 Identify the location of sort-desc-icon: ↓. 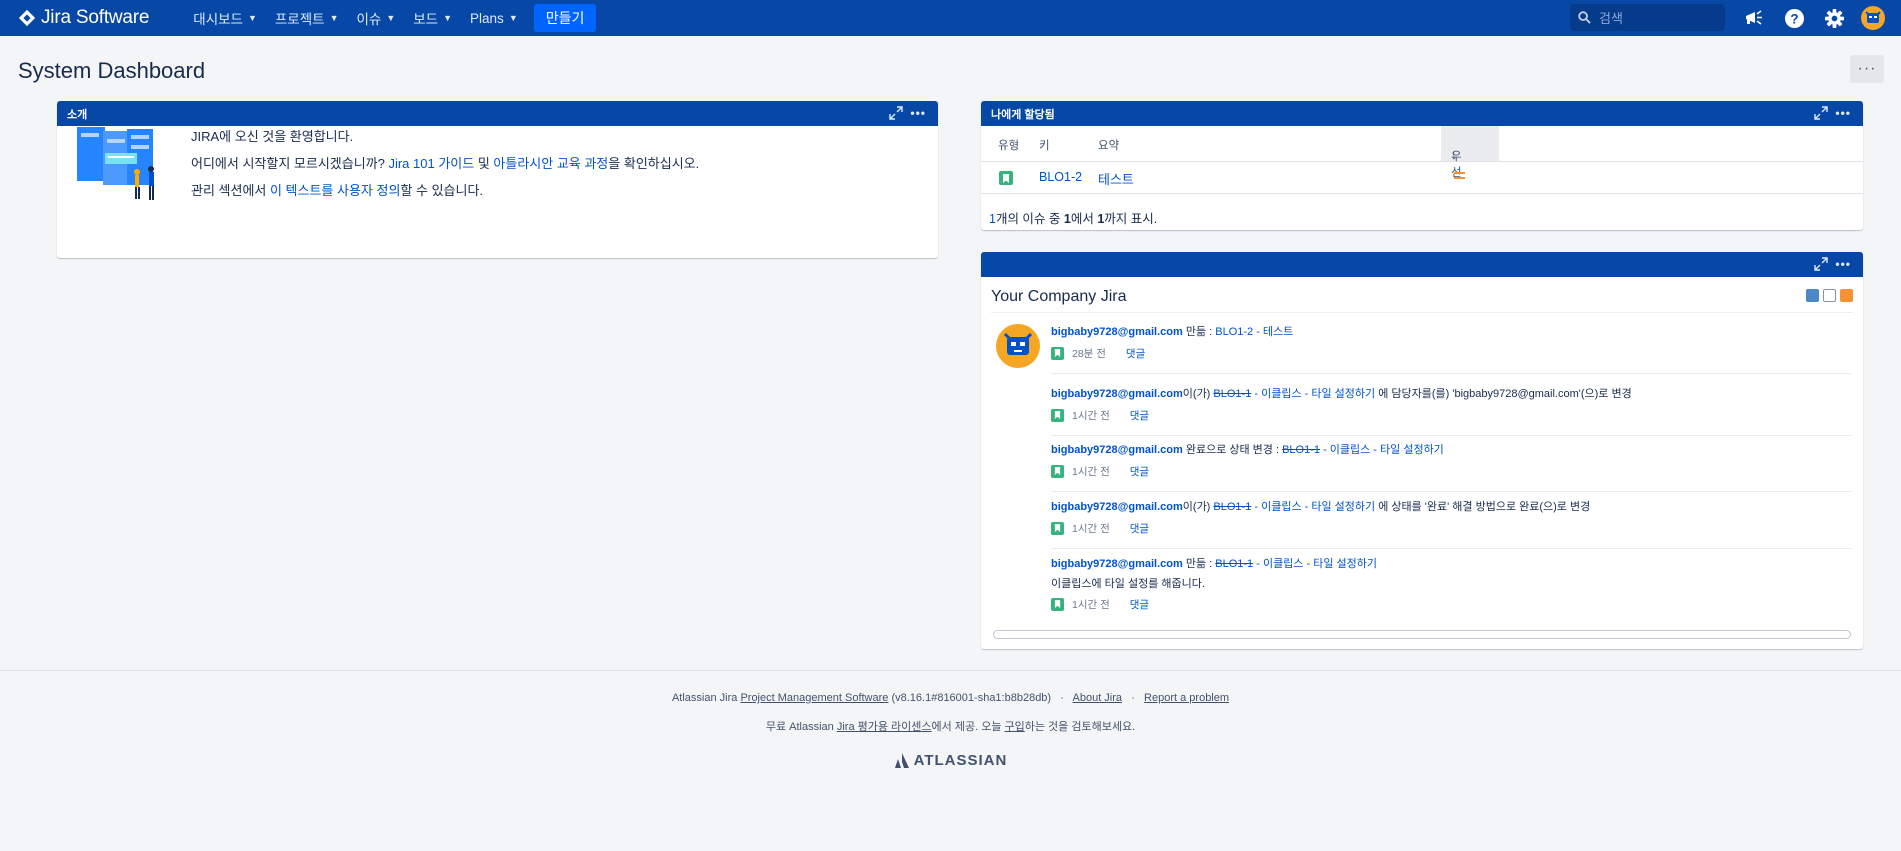
(1454, 155).